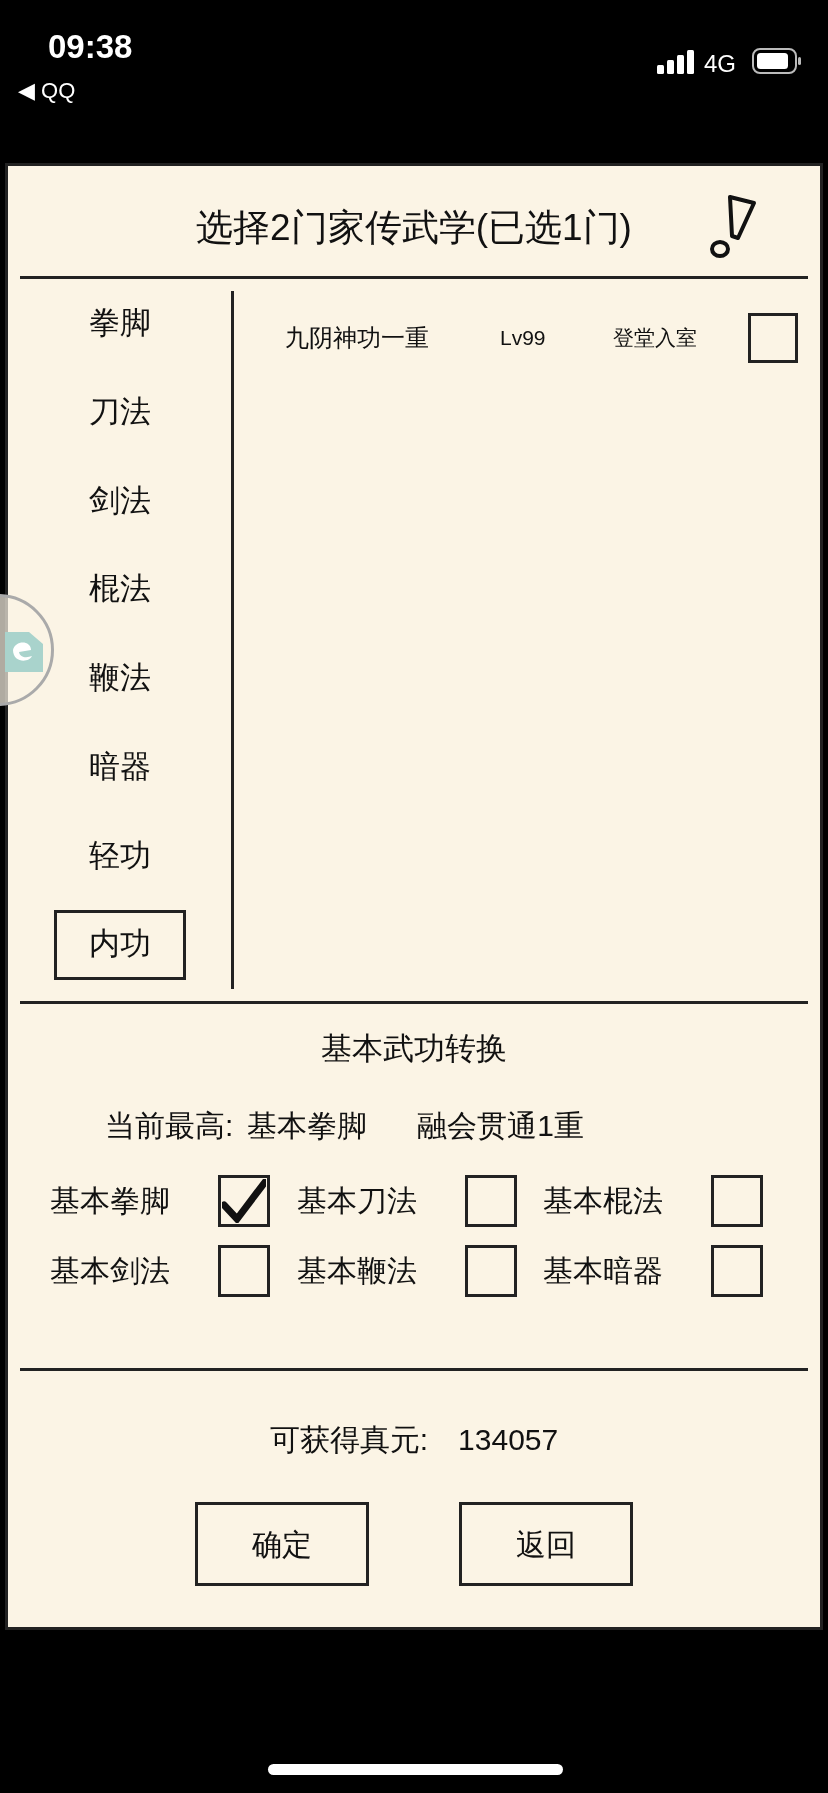  Describe the element at coordinates (119, 767) in the screenshot. I see `category-tab: 暗器` at that location.